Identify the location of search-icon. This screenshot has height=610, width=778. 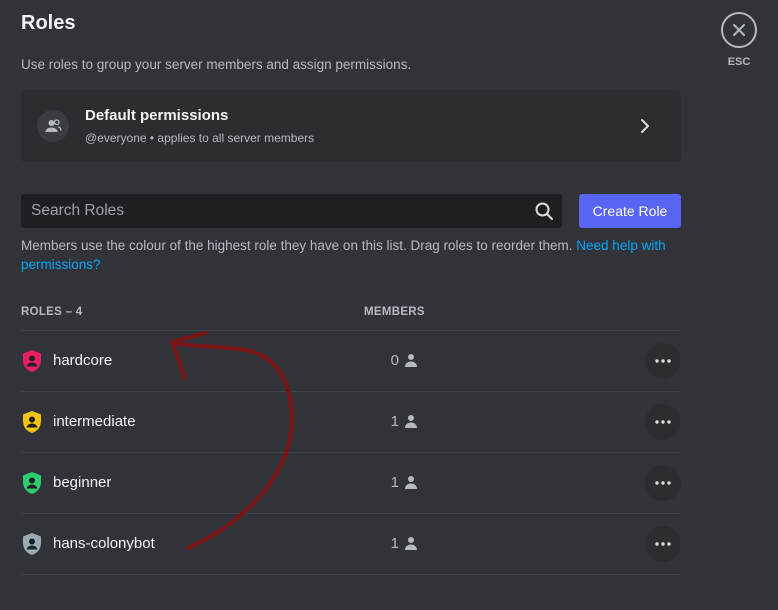
(544, 211).